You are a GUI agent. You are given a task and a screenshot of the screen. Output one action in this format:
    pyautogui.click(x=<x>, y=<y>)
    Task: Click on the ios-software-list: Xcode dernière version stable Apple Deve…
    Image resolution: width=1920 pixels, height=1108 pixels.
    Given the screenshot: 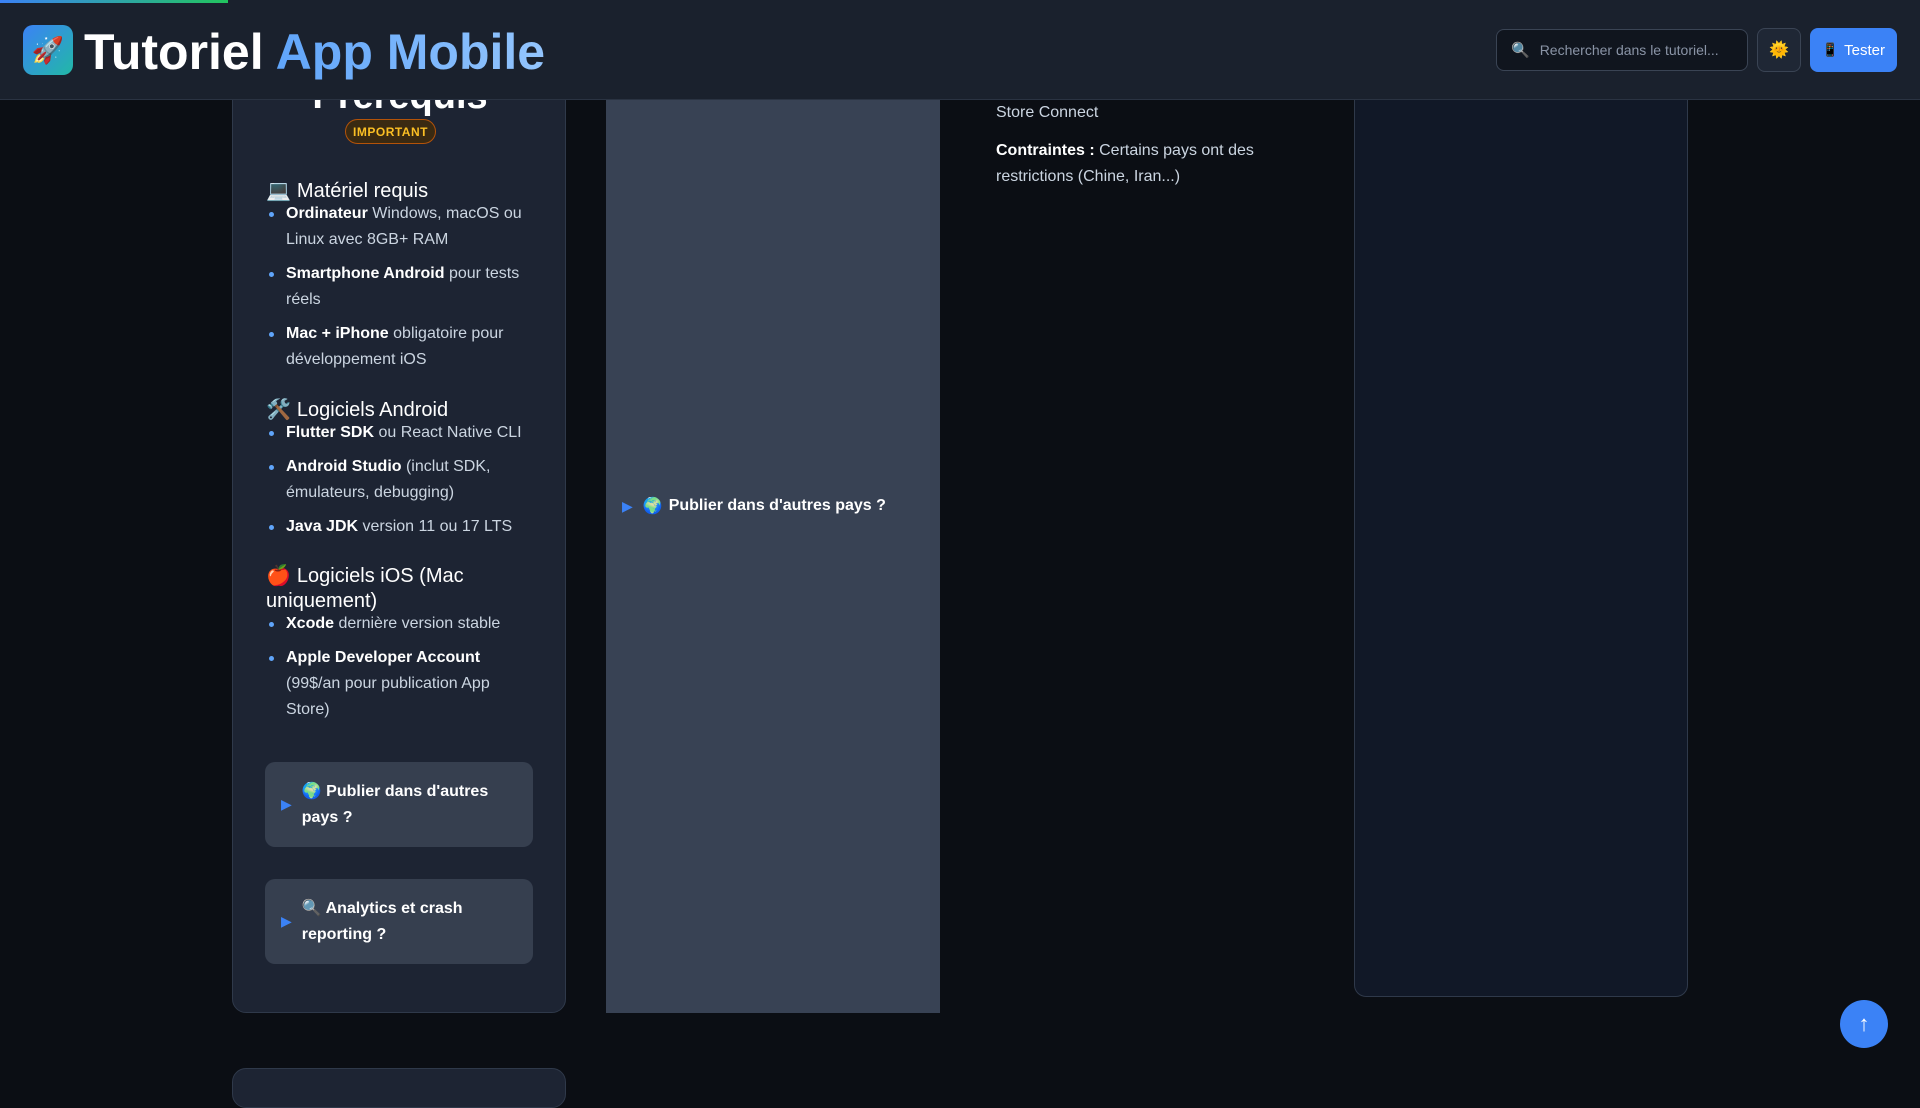 What is the action you would take?
    pyautogui.click(x=401, y=671)
    